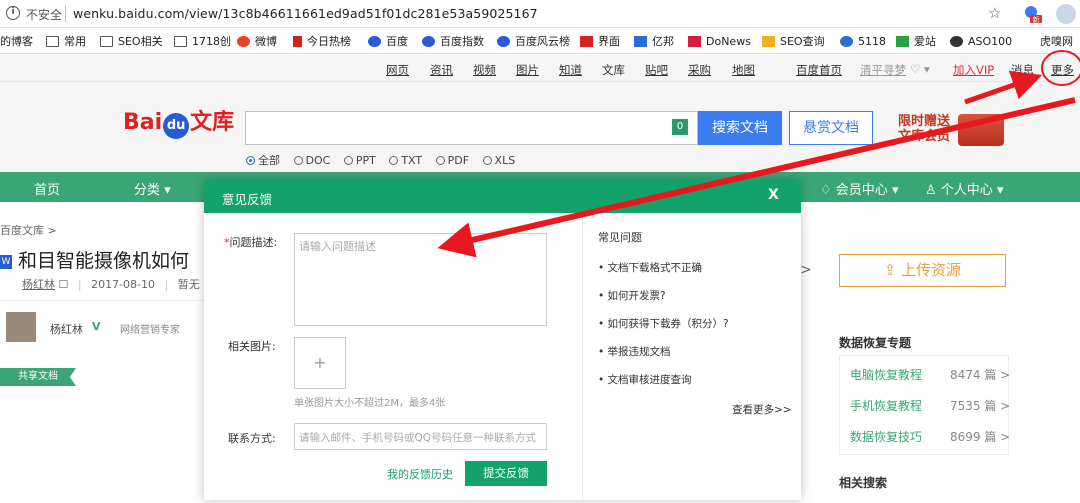 The image size is (1080, 503). I want to click on baidu-home-link: 百度首页, so click(819, 70).